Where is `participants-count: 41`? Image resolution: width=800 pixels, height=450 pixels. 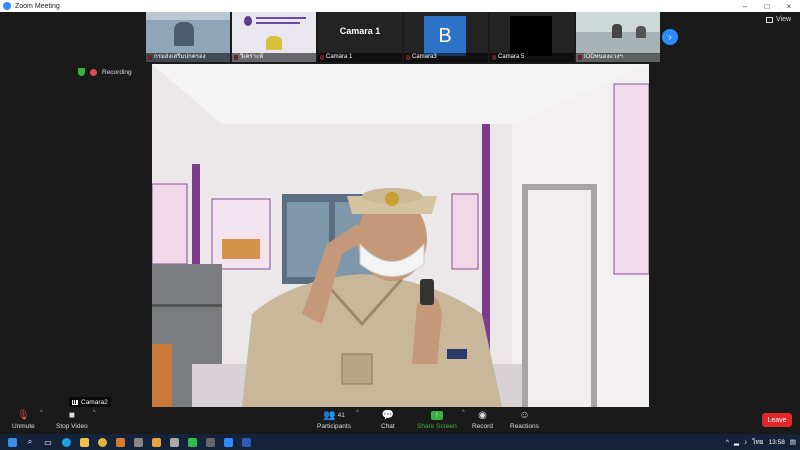 participants-count: 41 is located at coordinates (341, 415).